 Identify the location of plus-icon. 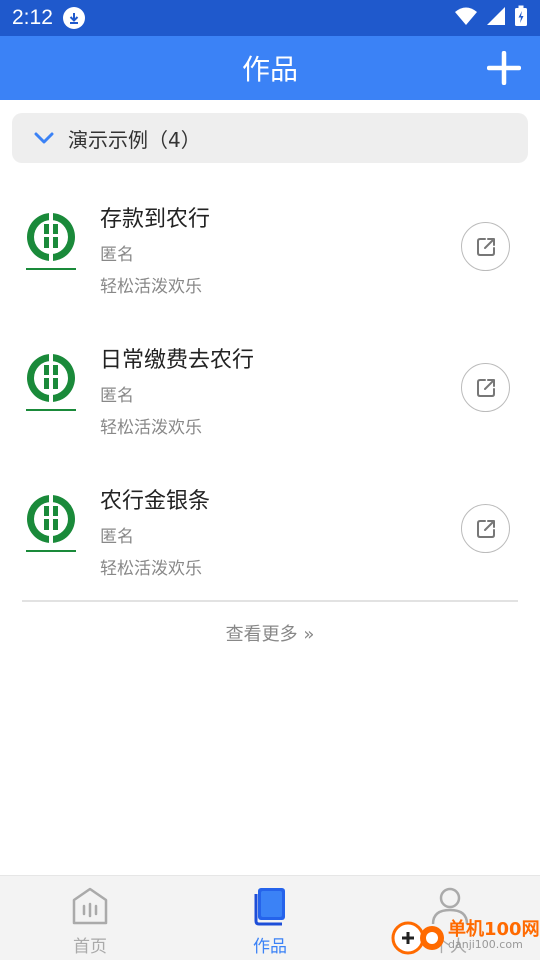
(504, 68).